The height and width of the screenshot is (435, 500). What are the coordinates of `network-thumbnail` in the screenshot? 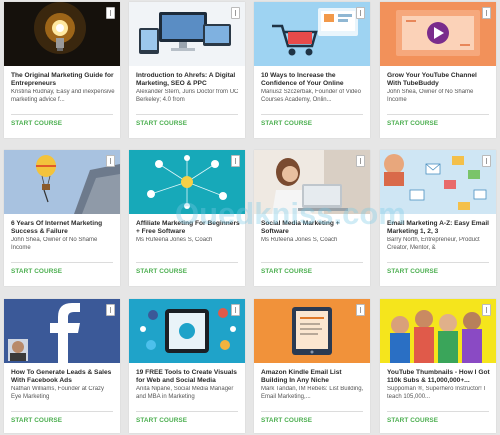 It's located at (187, 182).